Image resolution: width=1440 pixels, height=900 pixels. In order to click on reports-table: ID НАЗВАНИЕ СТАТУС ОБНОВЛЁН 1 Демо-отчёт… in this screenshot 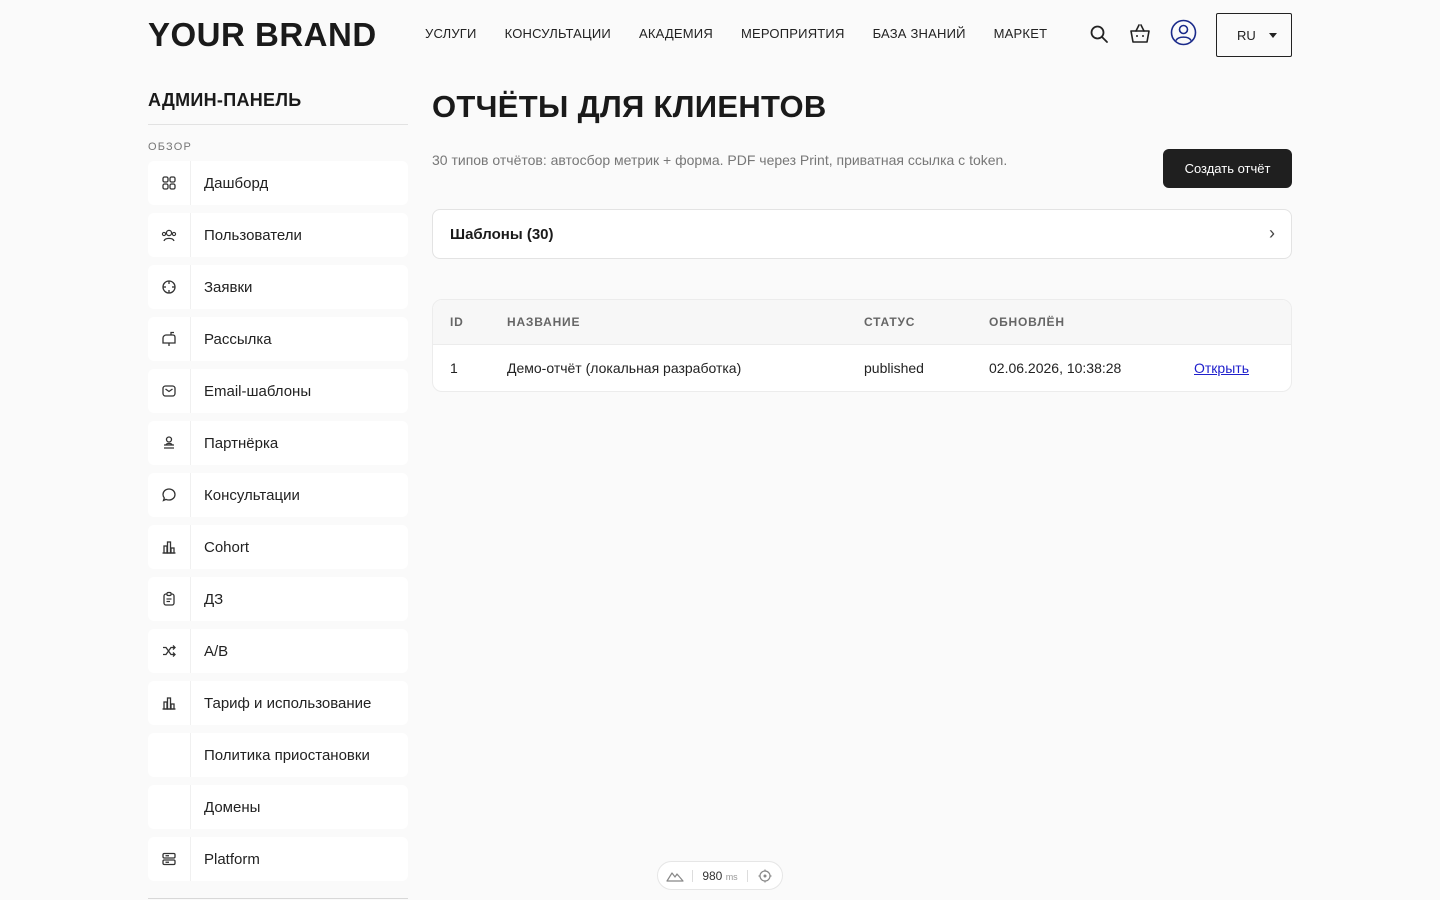, I will do `click(862, 345)`.